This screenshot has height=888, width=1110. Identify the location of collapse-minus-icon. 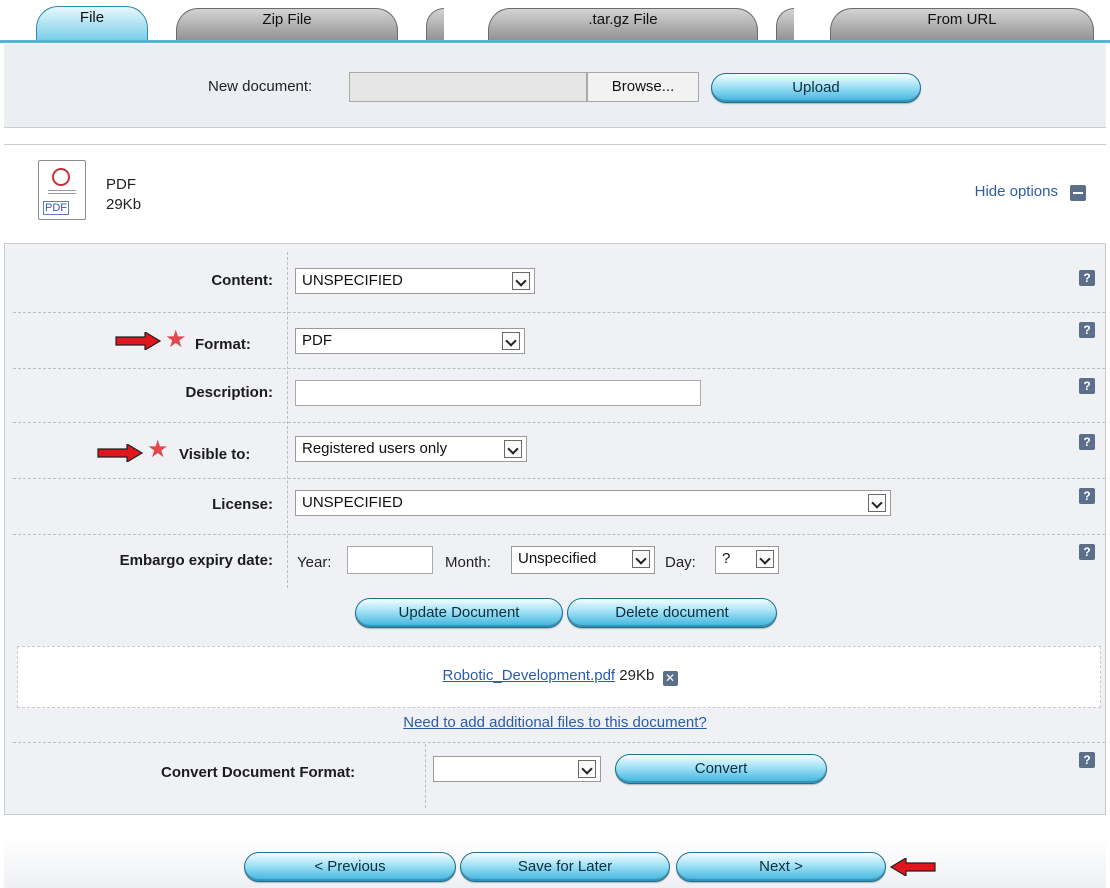
(1078, 193).